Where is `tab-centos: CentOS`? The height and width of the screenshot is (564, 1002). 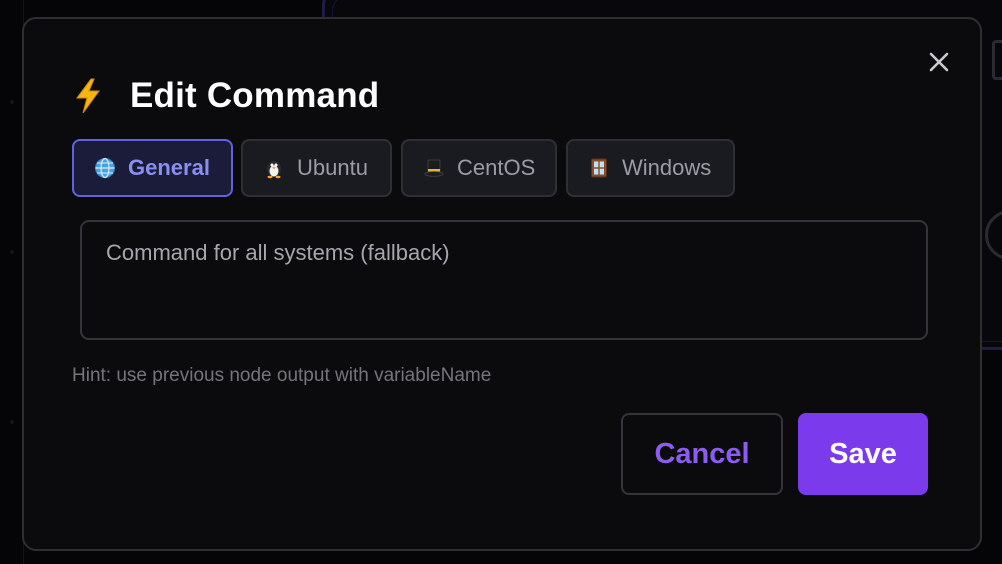 tab-centos: CentOS is located at coordinates (479, 168).